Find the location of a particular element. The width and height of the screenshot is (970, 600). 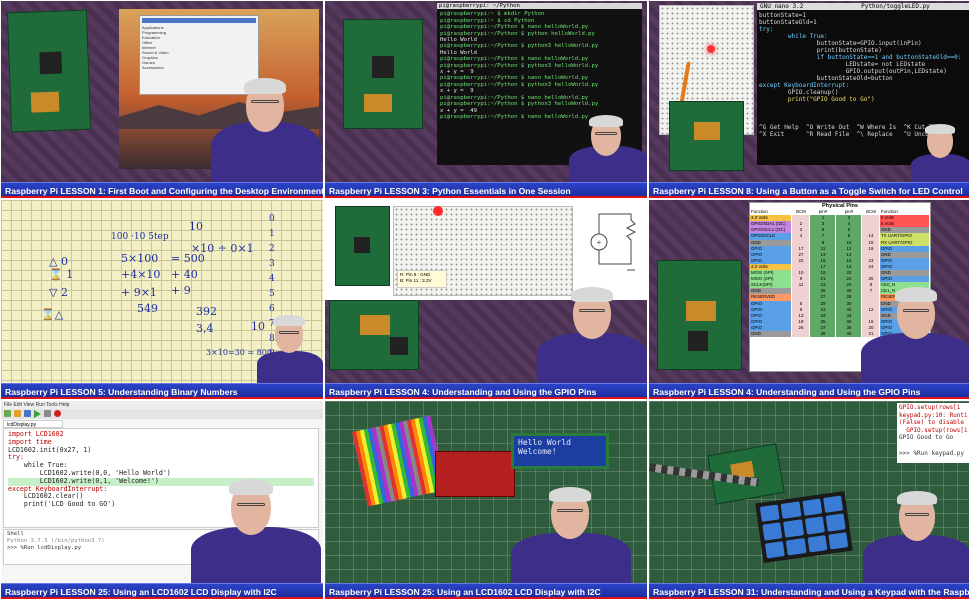

nano-code-line: buttonState=GPIO.input(inPin) is located at coordinates (840, 43).